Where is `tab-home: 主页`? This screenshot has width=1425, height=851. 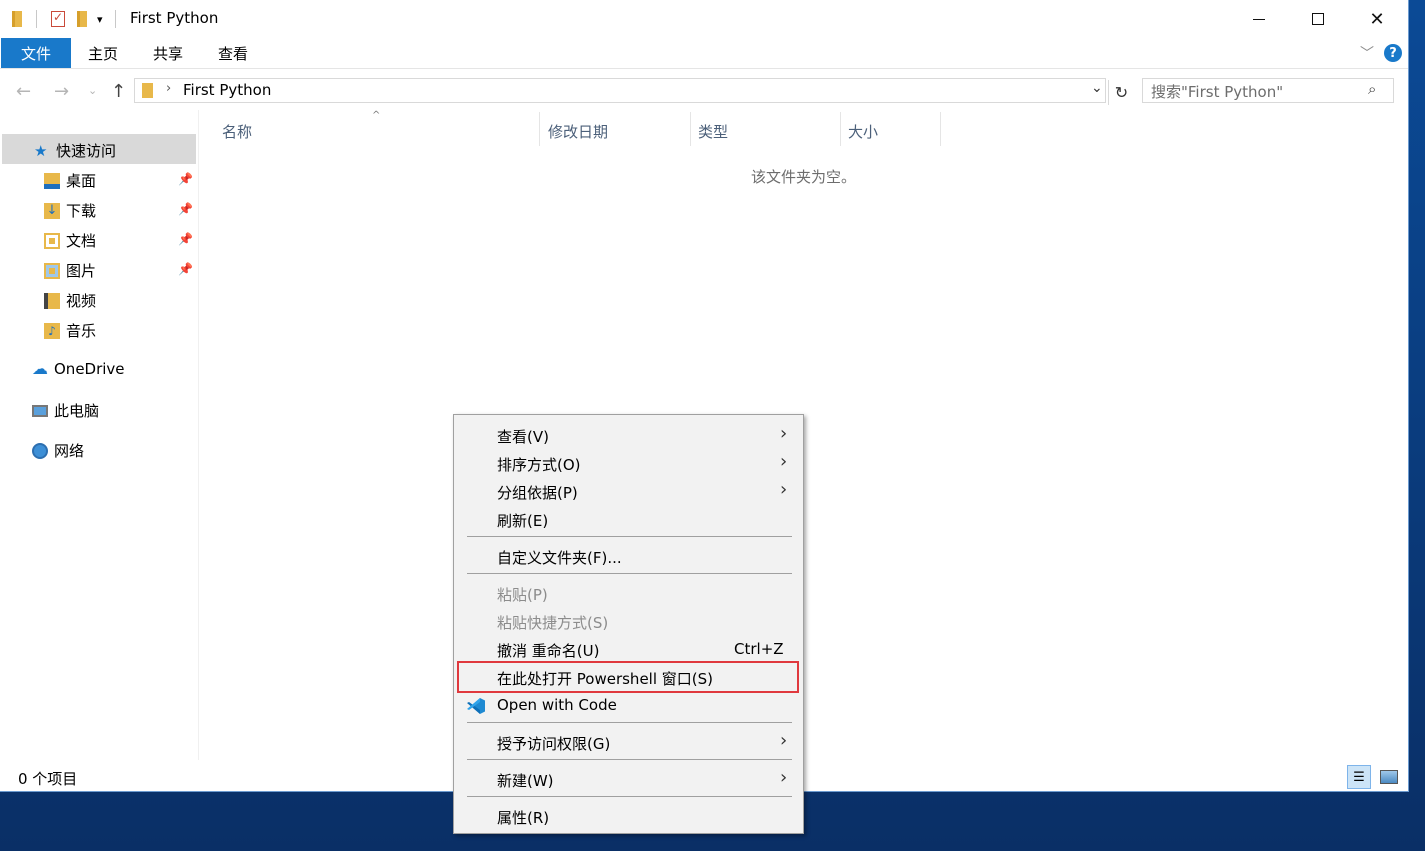
tab-home: 主页 is located at coordinates (103, 53).